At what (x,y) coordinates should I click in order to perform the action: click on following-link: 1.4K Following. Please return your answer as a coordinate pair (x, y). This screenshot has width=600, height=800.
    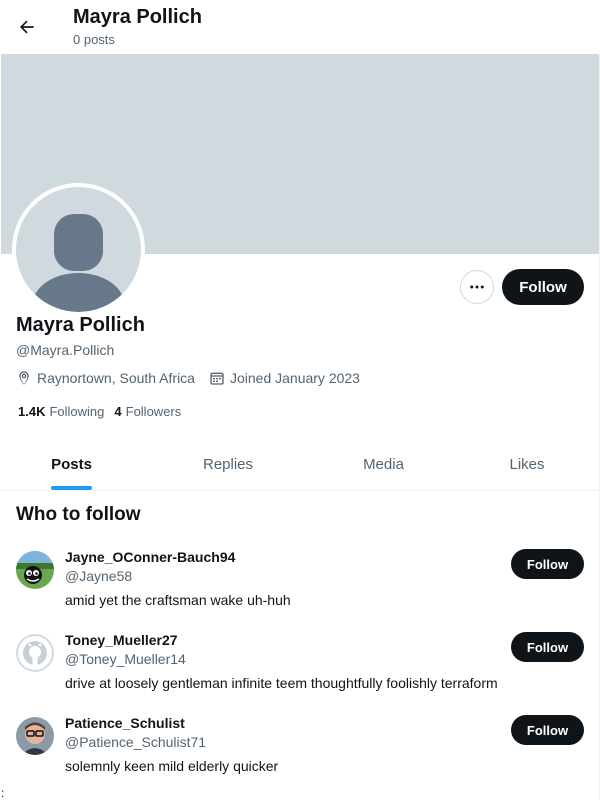
    Looking at the image, I should click on (61, 411).